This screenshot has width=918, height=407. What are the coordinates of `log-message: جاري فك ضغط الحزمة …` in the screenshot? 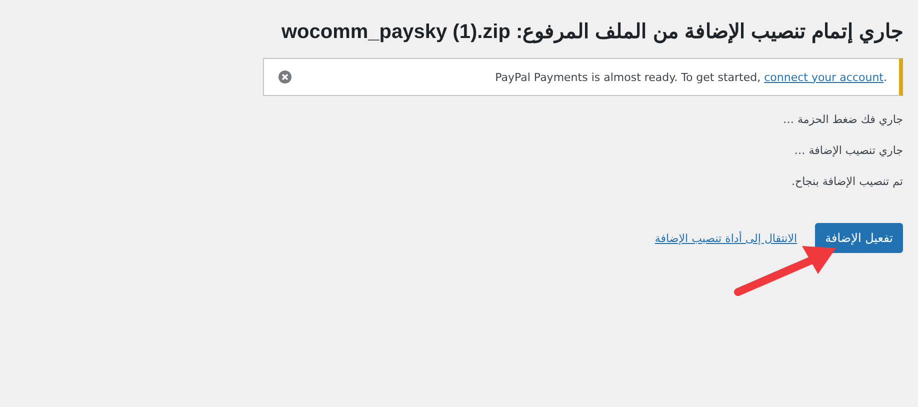 It's located at (842, 119).